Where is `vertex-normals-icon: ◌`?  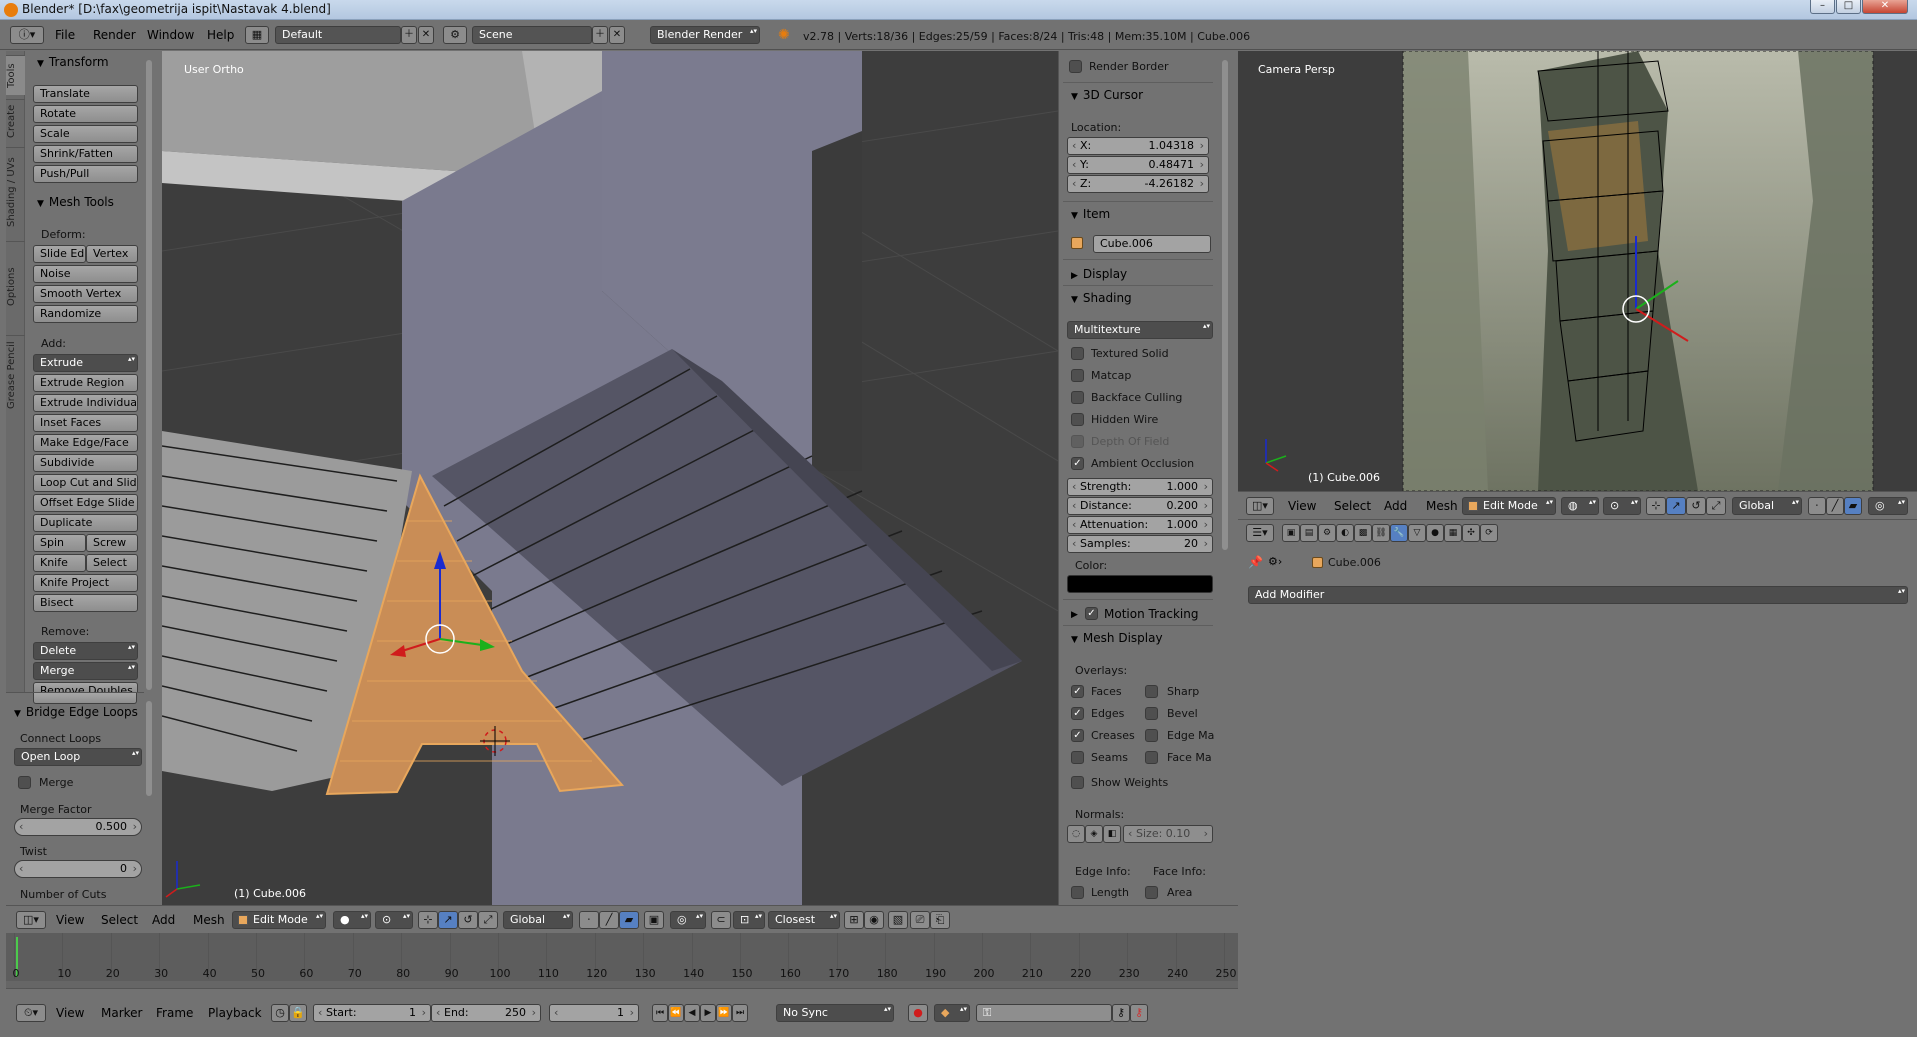 vertex-normals-icon: ◌ is located at coordinates (1076, 834).